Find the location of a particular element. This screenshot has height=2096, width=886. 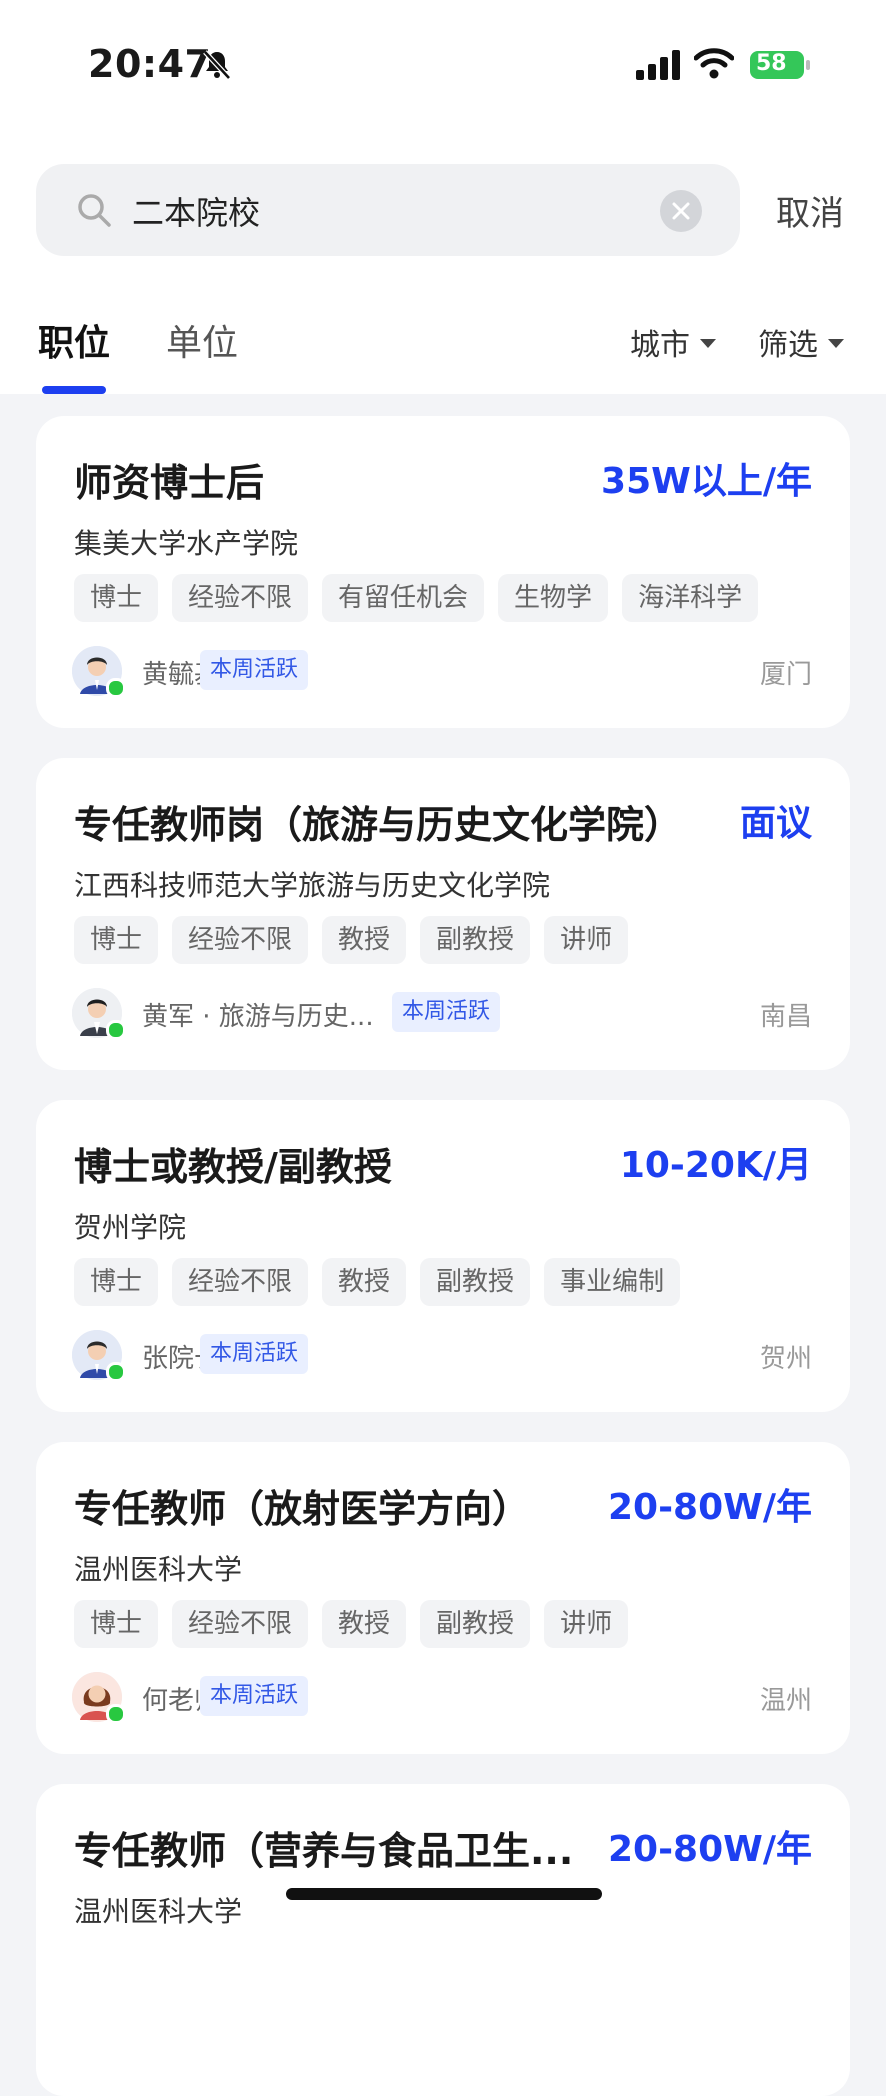

filter-label: 筛选 is located at coordinates (788, 345).